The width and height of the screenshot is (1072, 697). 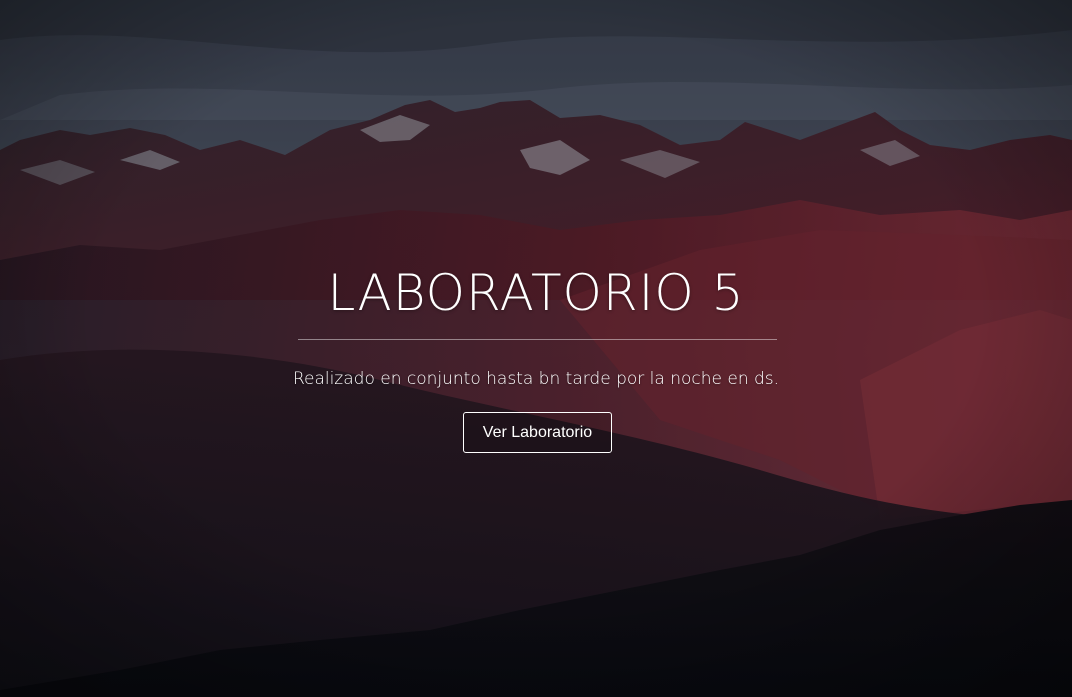 What do you see at coordinates (536, 293) in the screenshot?
I see `page-title: LABORATORIO 5` at bounding box center [536, 293].